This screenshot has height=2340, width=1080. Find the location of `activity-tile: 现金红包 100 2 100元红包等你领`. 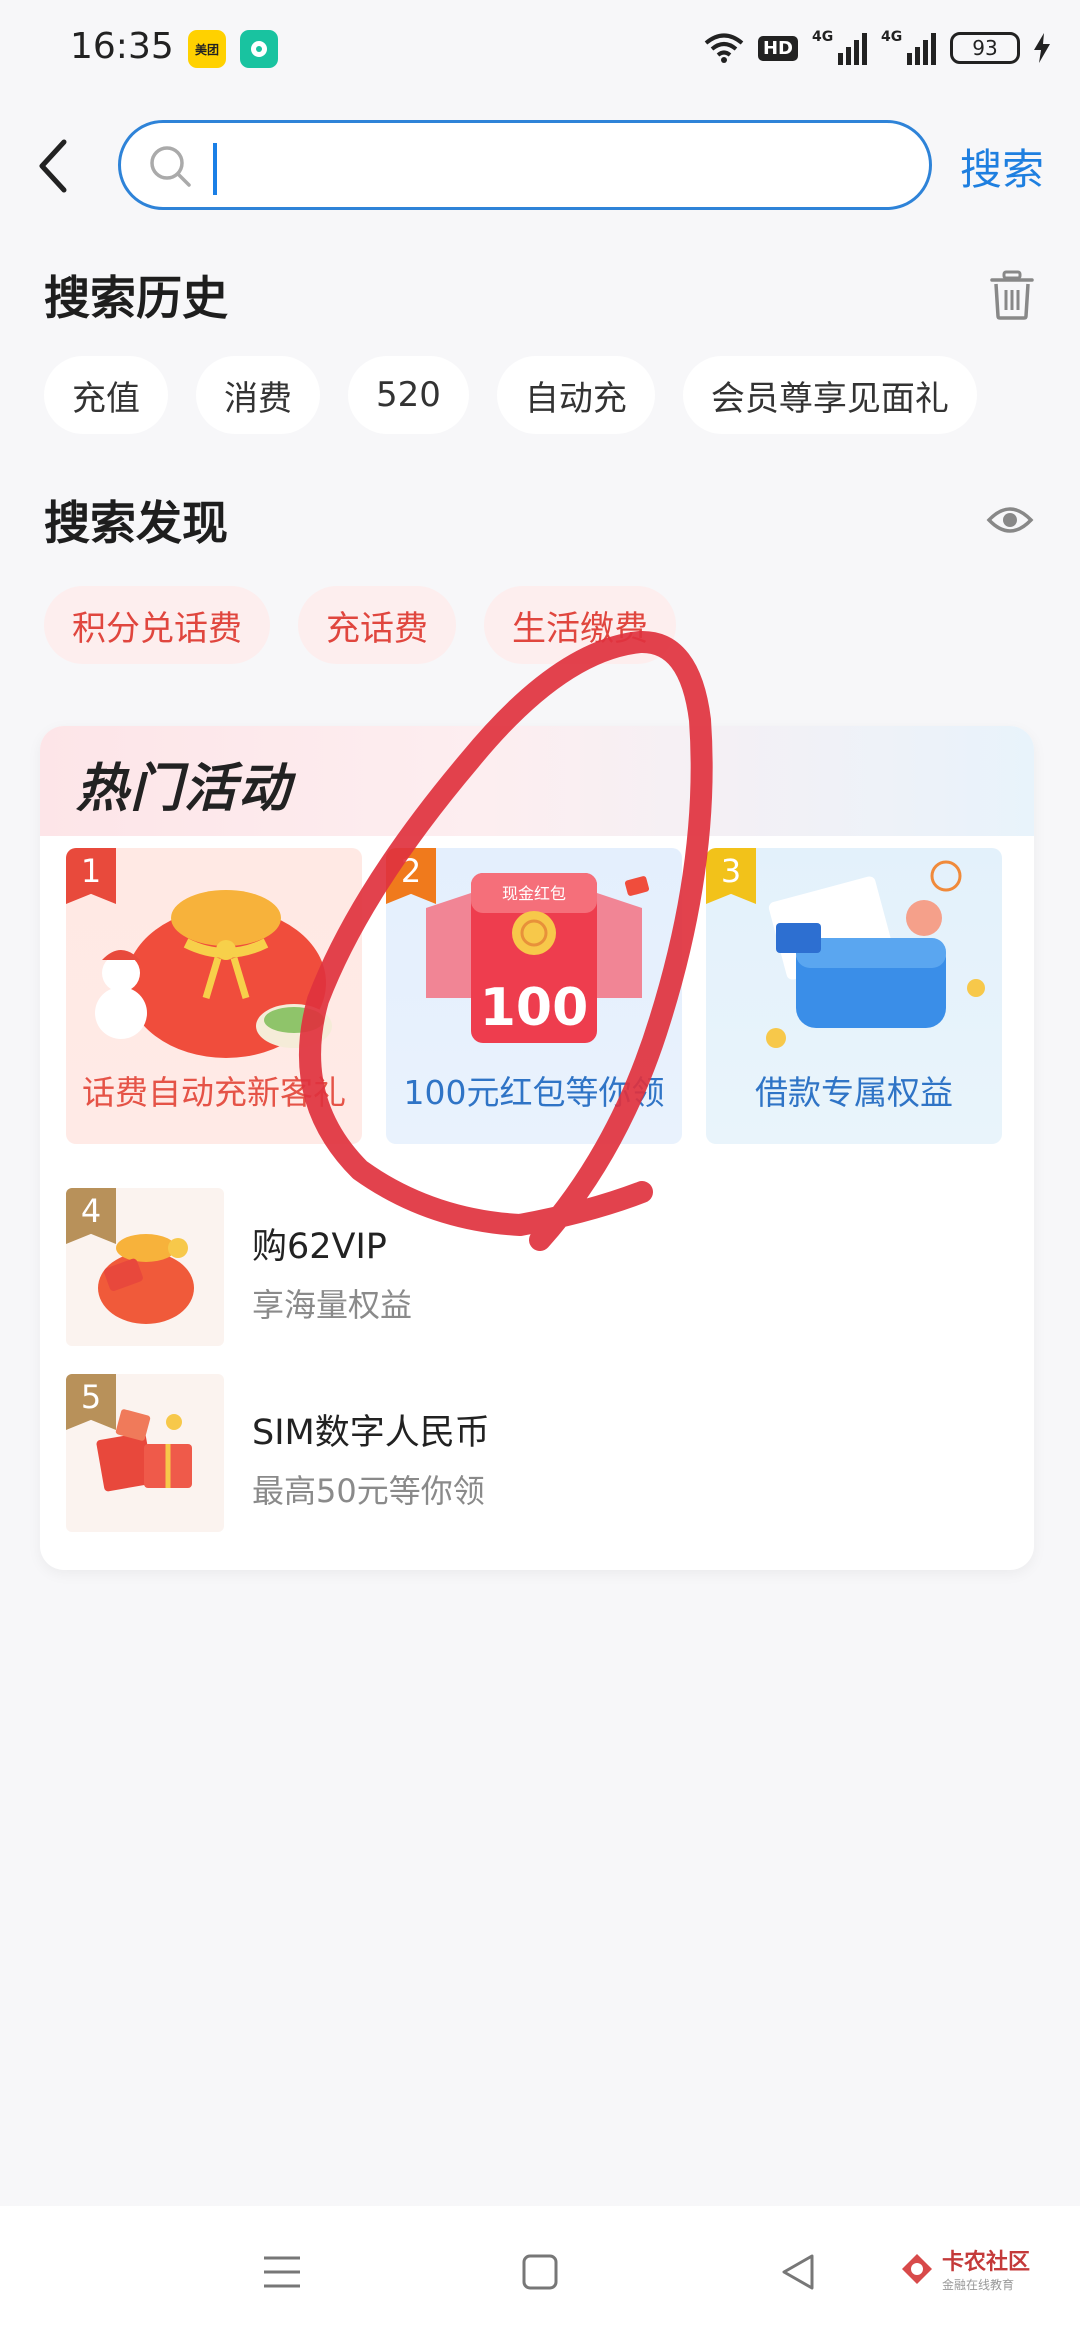

activity-tile: 现金红包 100 2 100元红包等你领 is located at coordinates (534, 996).